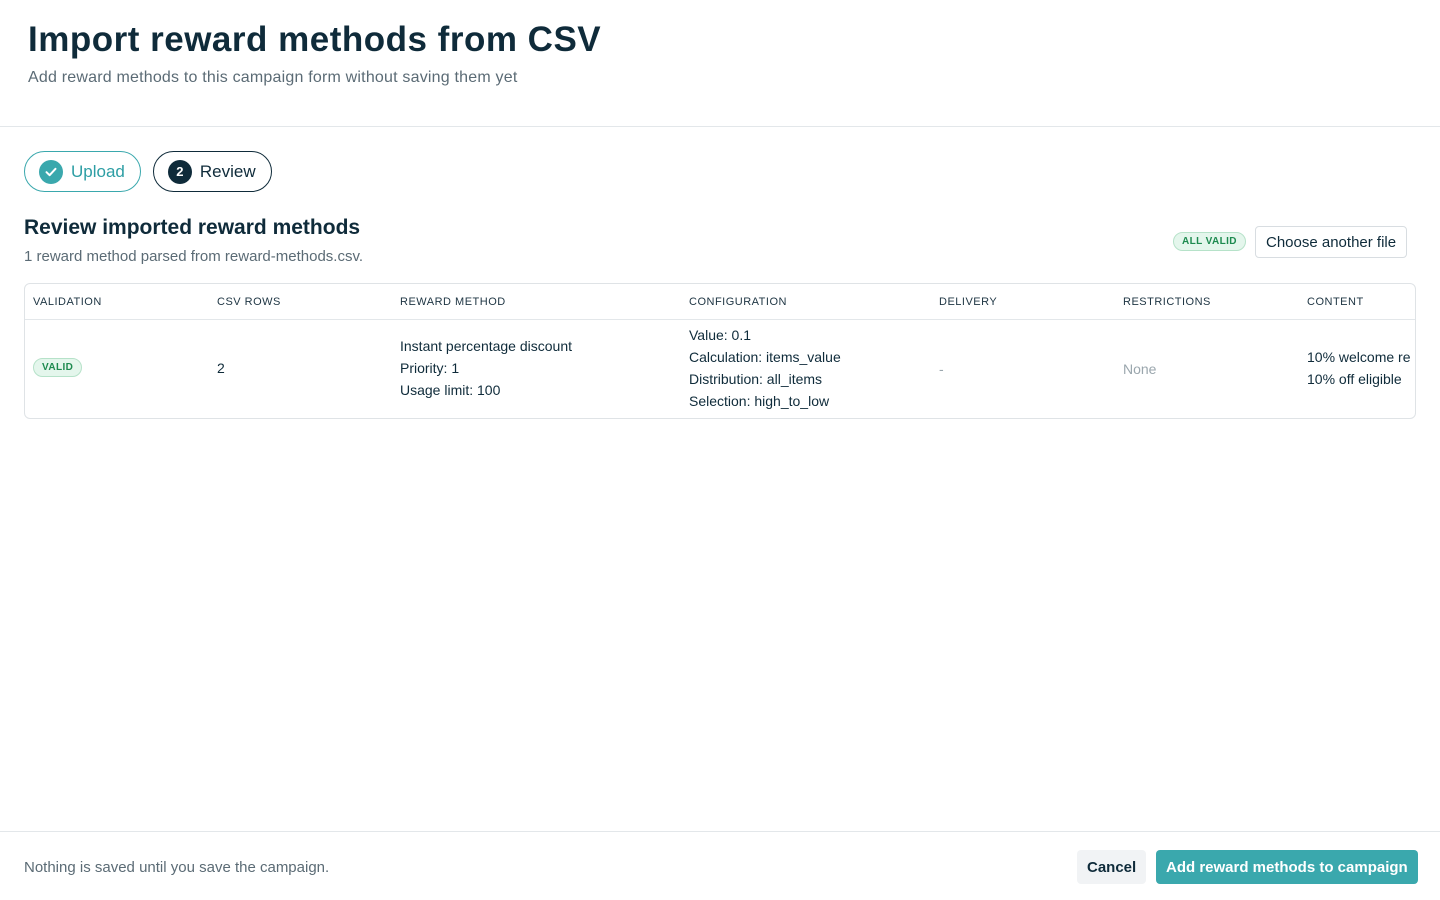  I want to click on column-header-configuration: CONFIGURATION, so click(738, 302).